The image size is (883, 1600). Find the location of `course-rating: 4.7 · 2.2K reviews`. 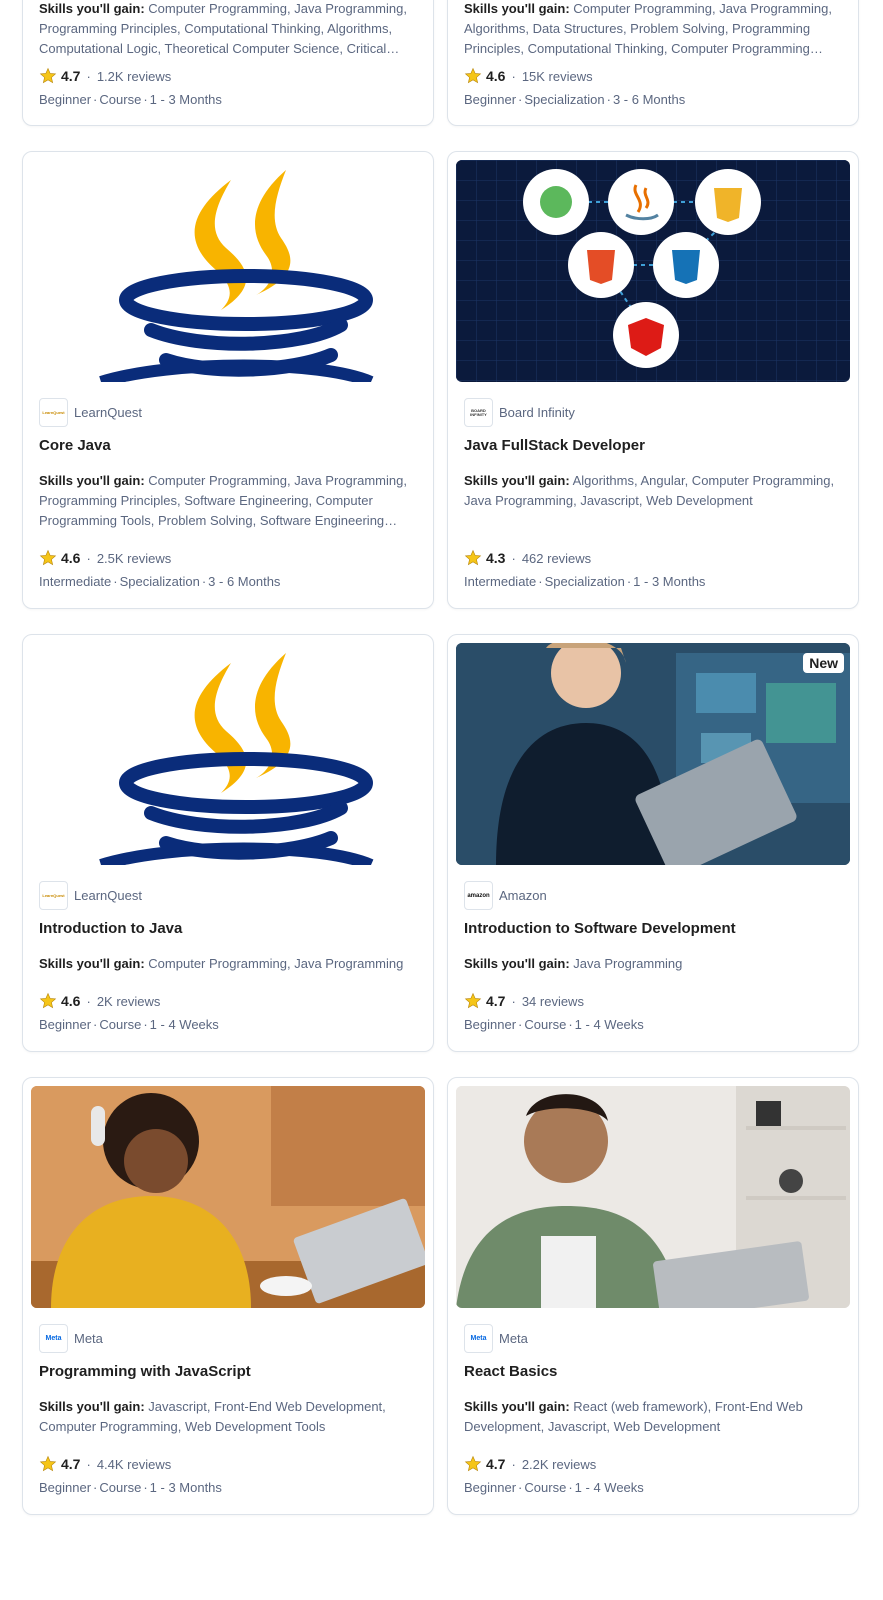

course-rating: 4.7 · 2.2K reviews is located at coordinates (530, 1464).